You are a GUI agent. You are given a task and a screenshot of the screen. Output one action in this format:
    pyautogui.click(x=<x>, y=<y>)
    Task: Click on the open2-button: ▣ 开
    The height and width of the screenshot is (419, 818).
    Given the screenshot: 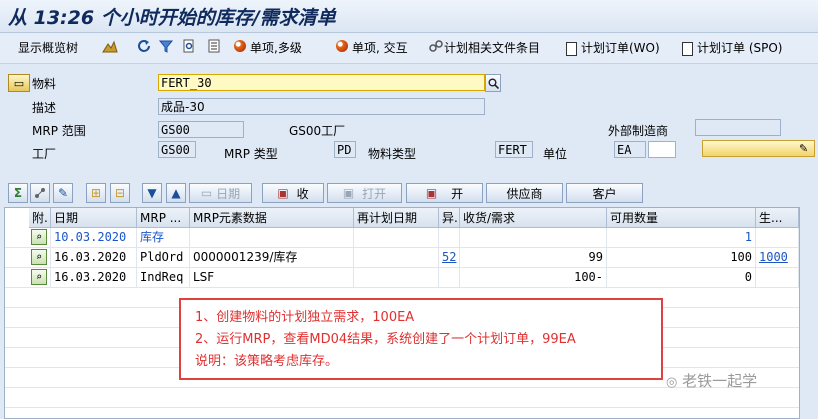 What is the action you would take?
    pyautogui.click(x=444, y=193)
    